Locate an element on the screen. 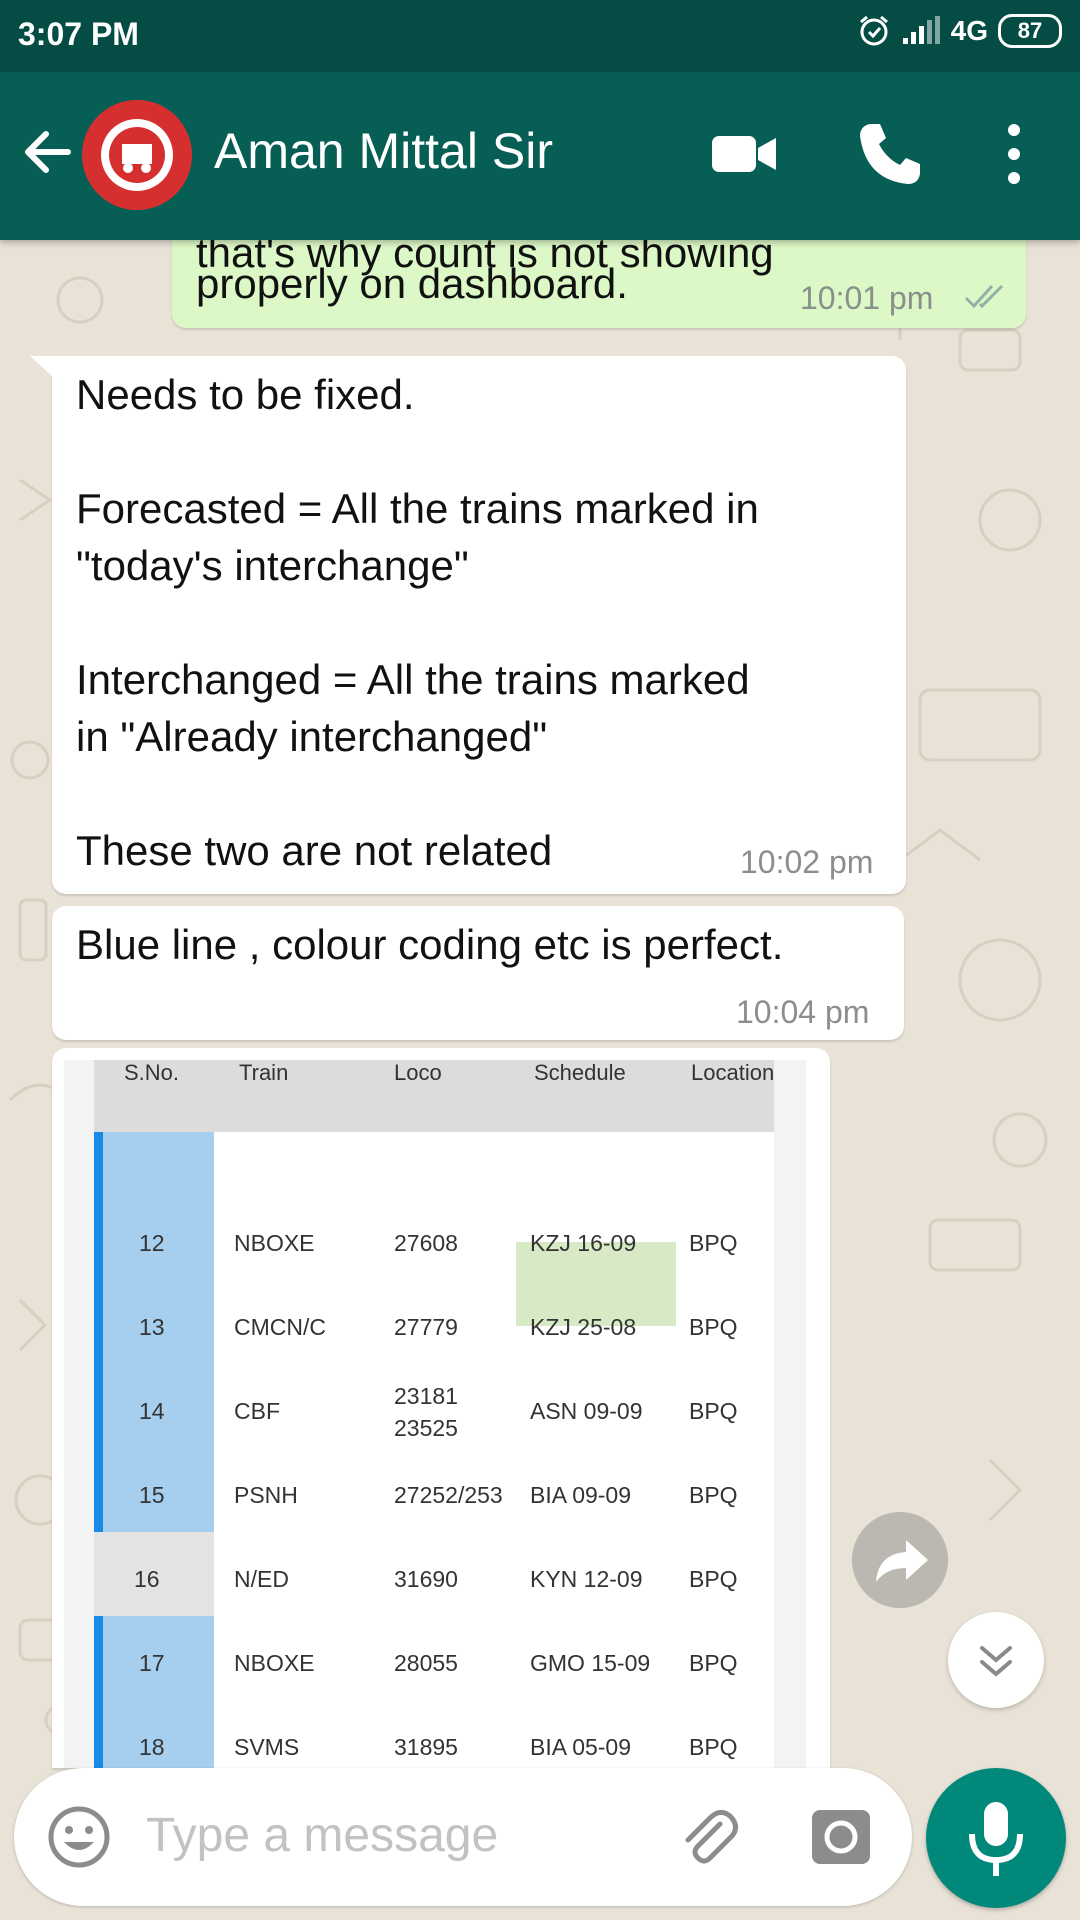  cell-sno: 14 is located at coordinates (152, 1411).